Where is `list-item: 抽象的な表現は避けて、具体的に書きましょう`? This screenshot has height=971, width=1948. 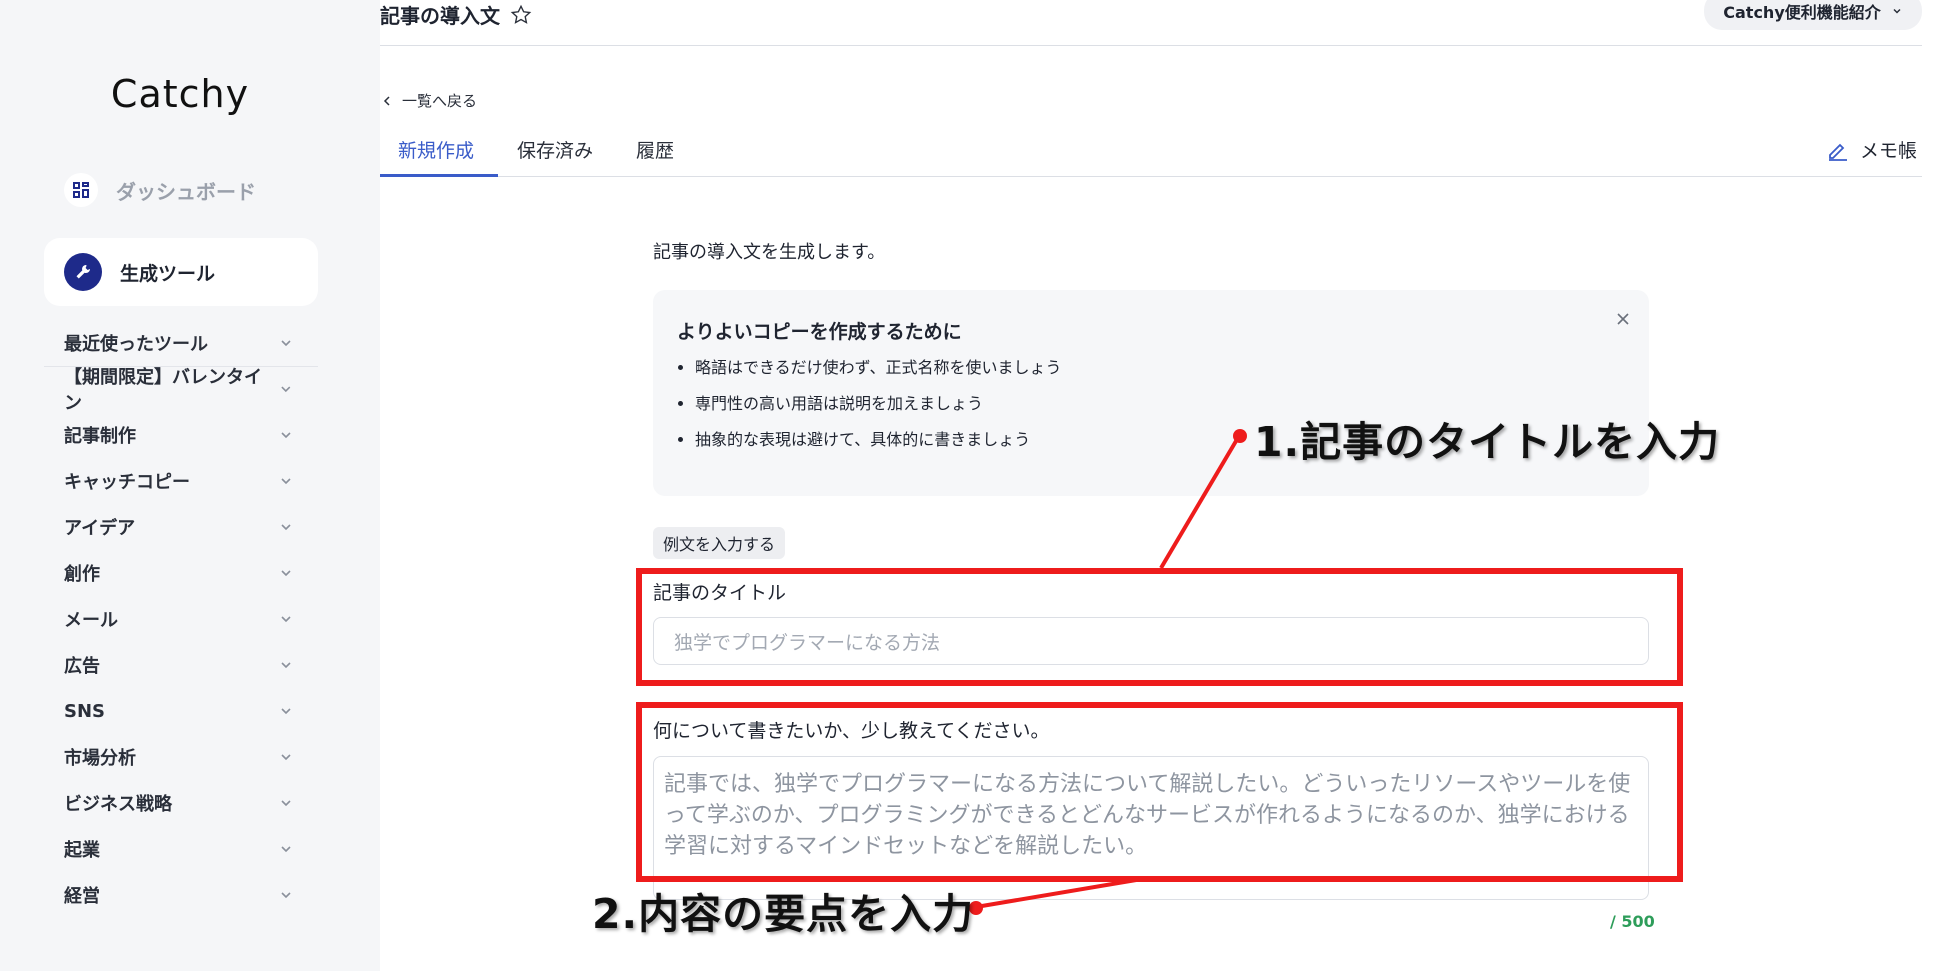 list-item: 抽象的な表現は避けて、具体的に書きましょう is located at coordinates (878, 440).